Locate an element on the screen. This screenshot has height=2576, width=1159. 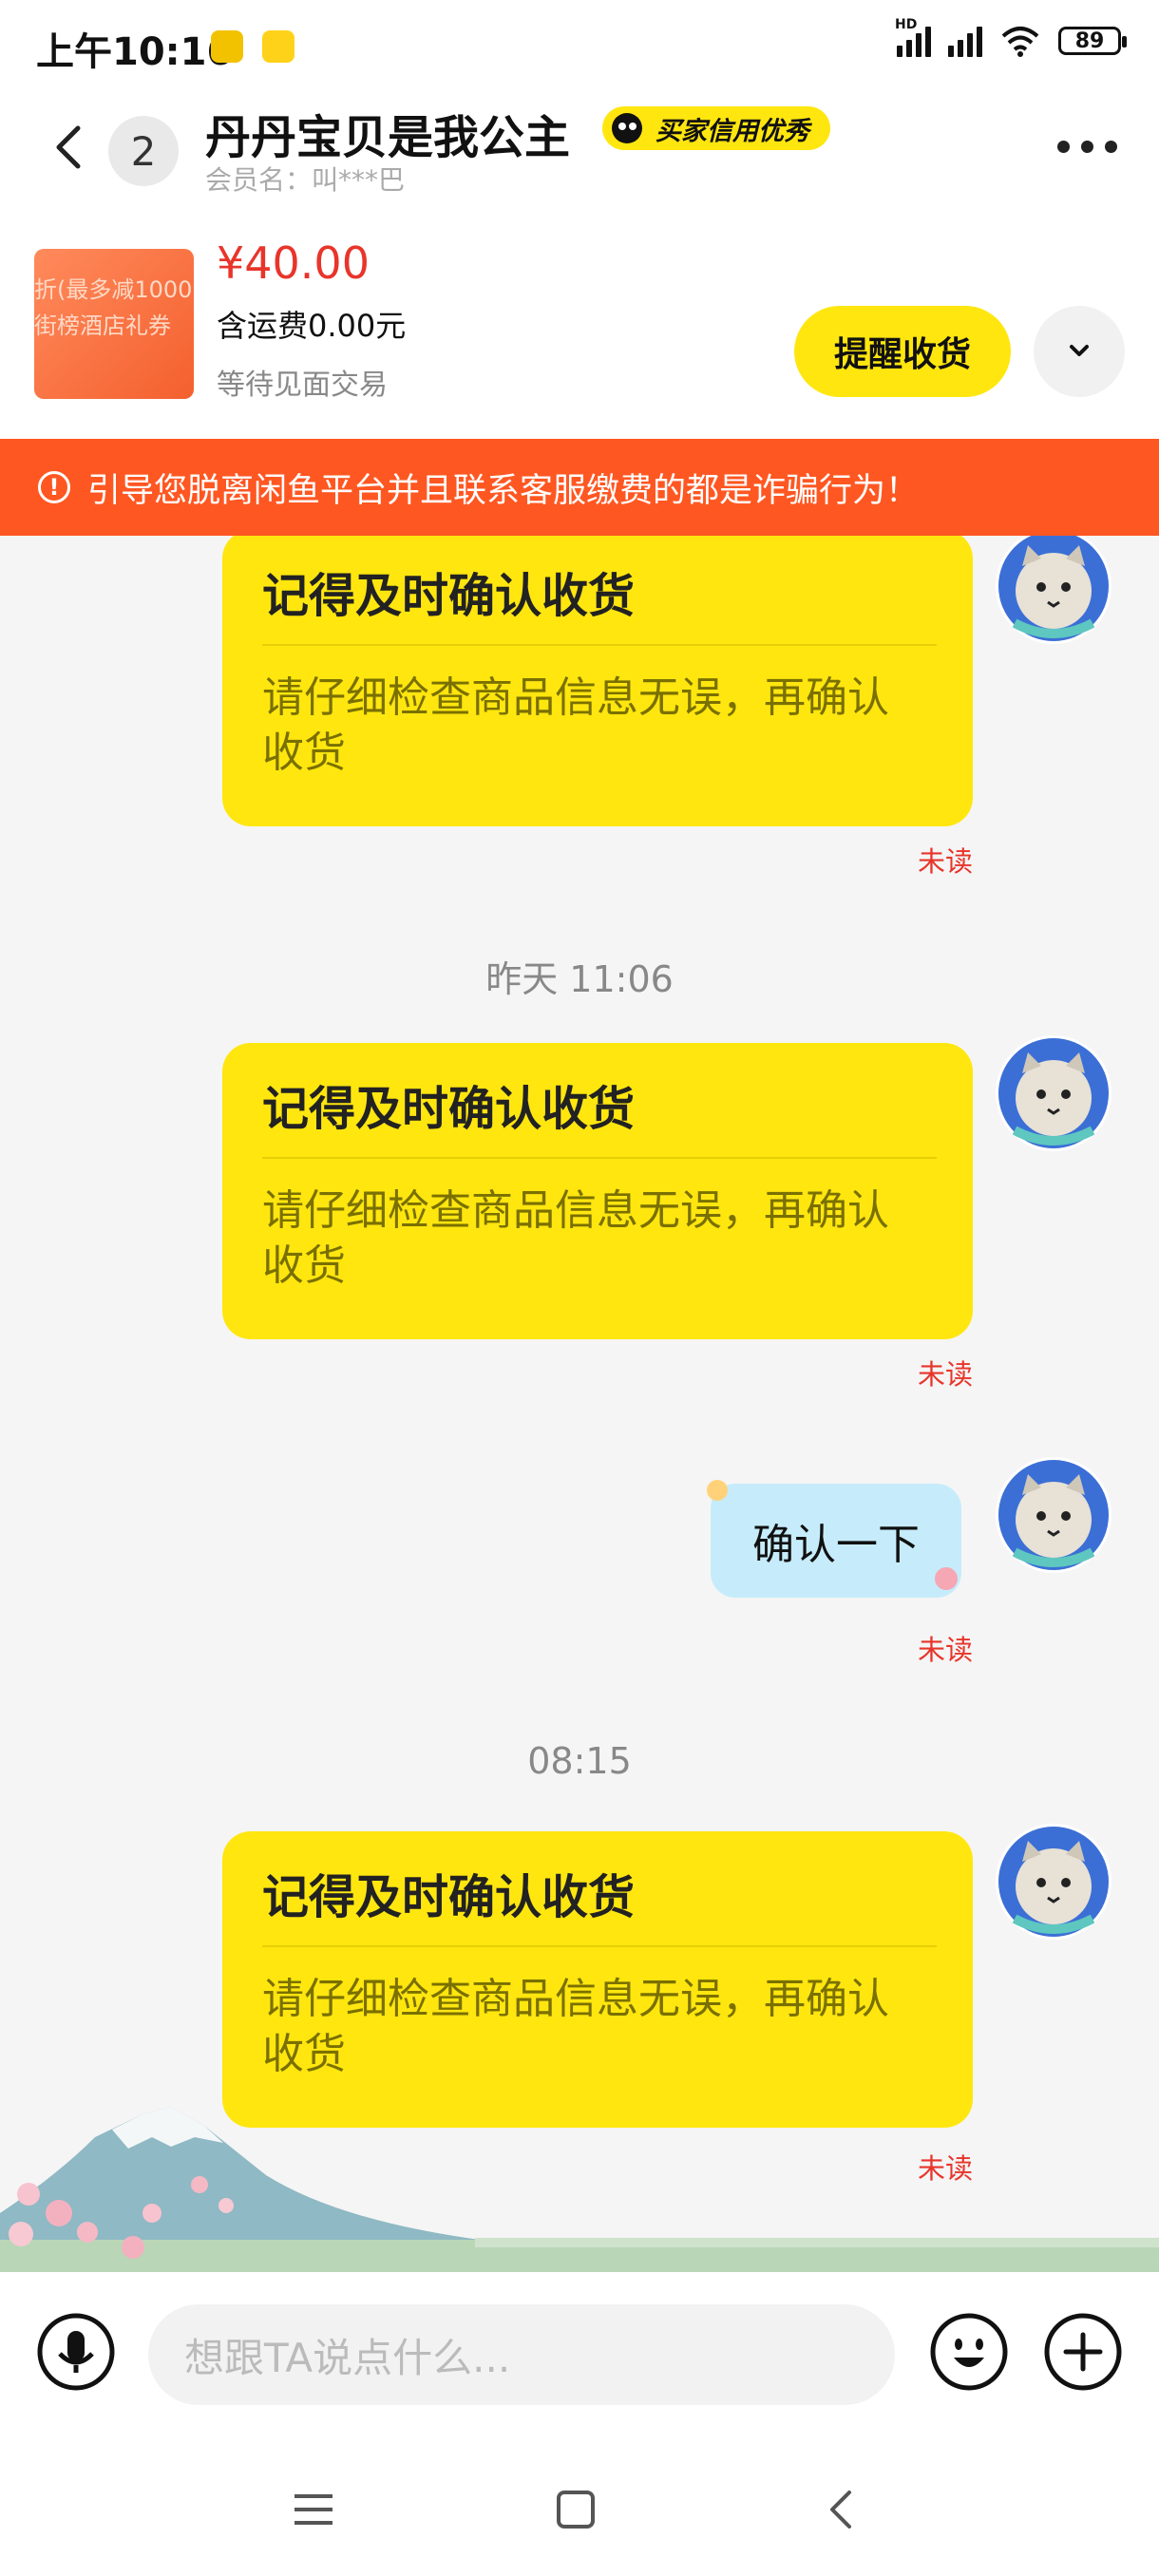
message-text: 确认一下 is located at coordinates (836, 1545).